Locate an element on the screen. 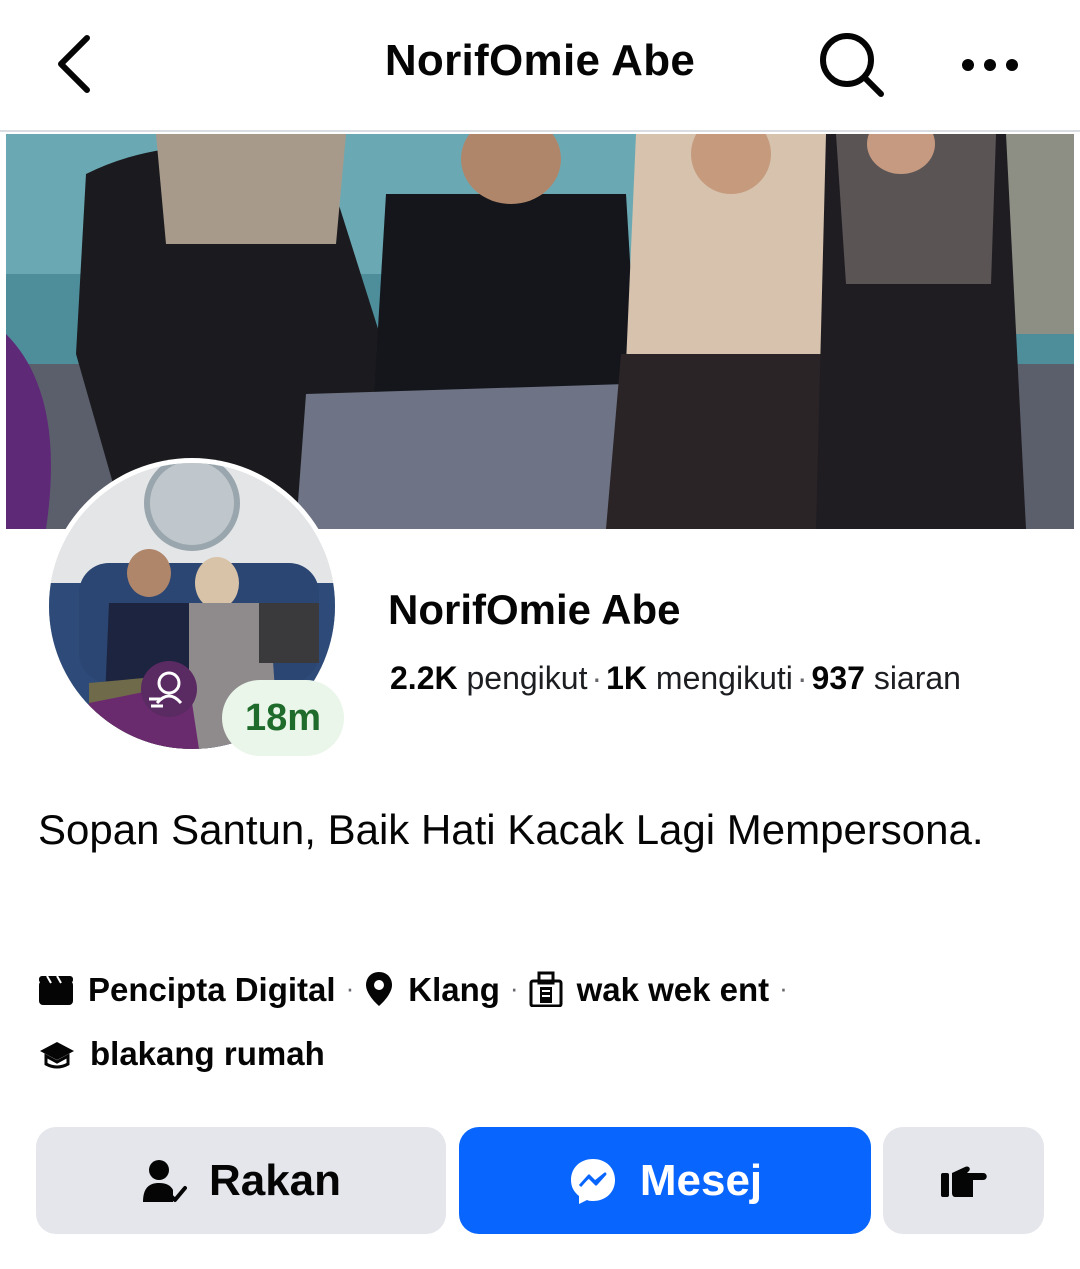 The image size is (1080, 1269). friends-button: Rakan is located at coordinates (241, 1180).